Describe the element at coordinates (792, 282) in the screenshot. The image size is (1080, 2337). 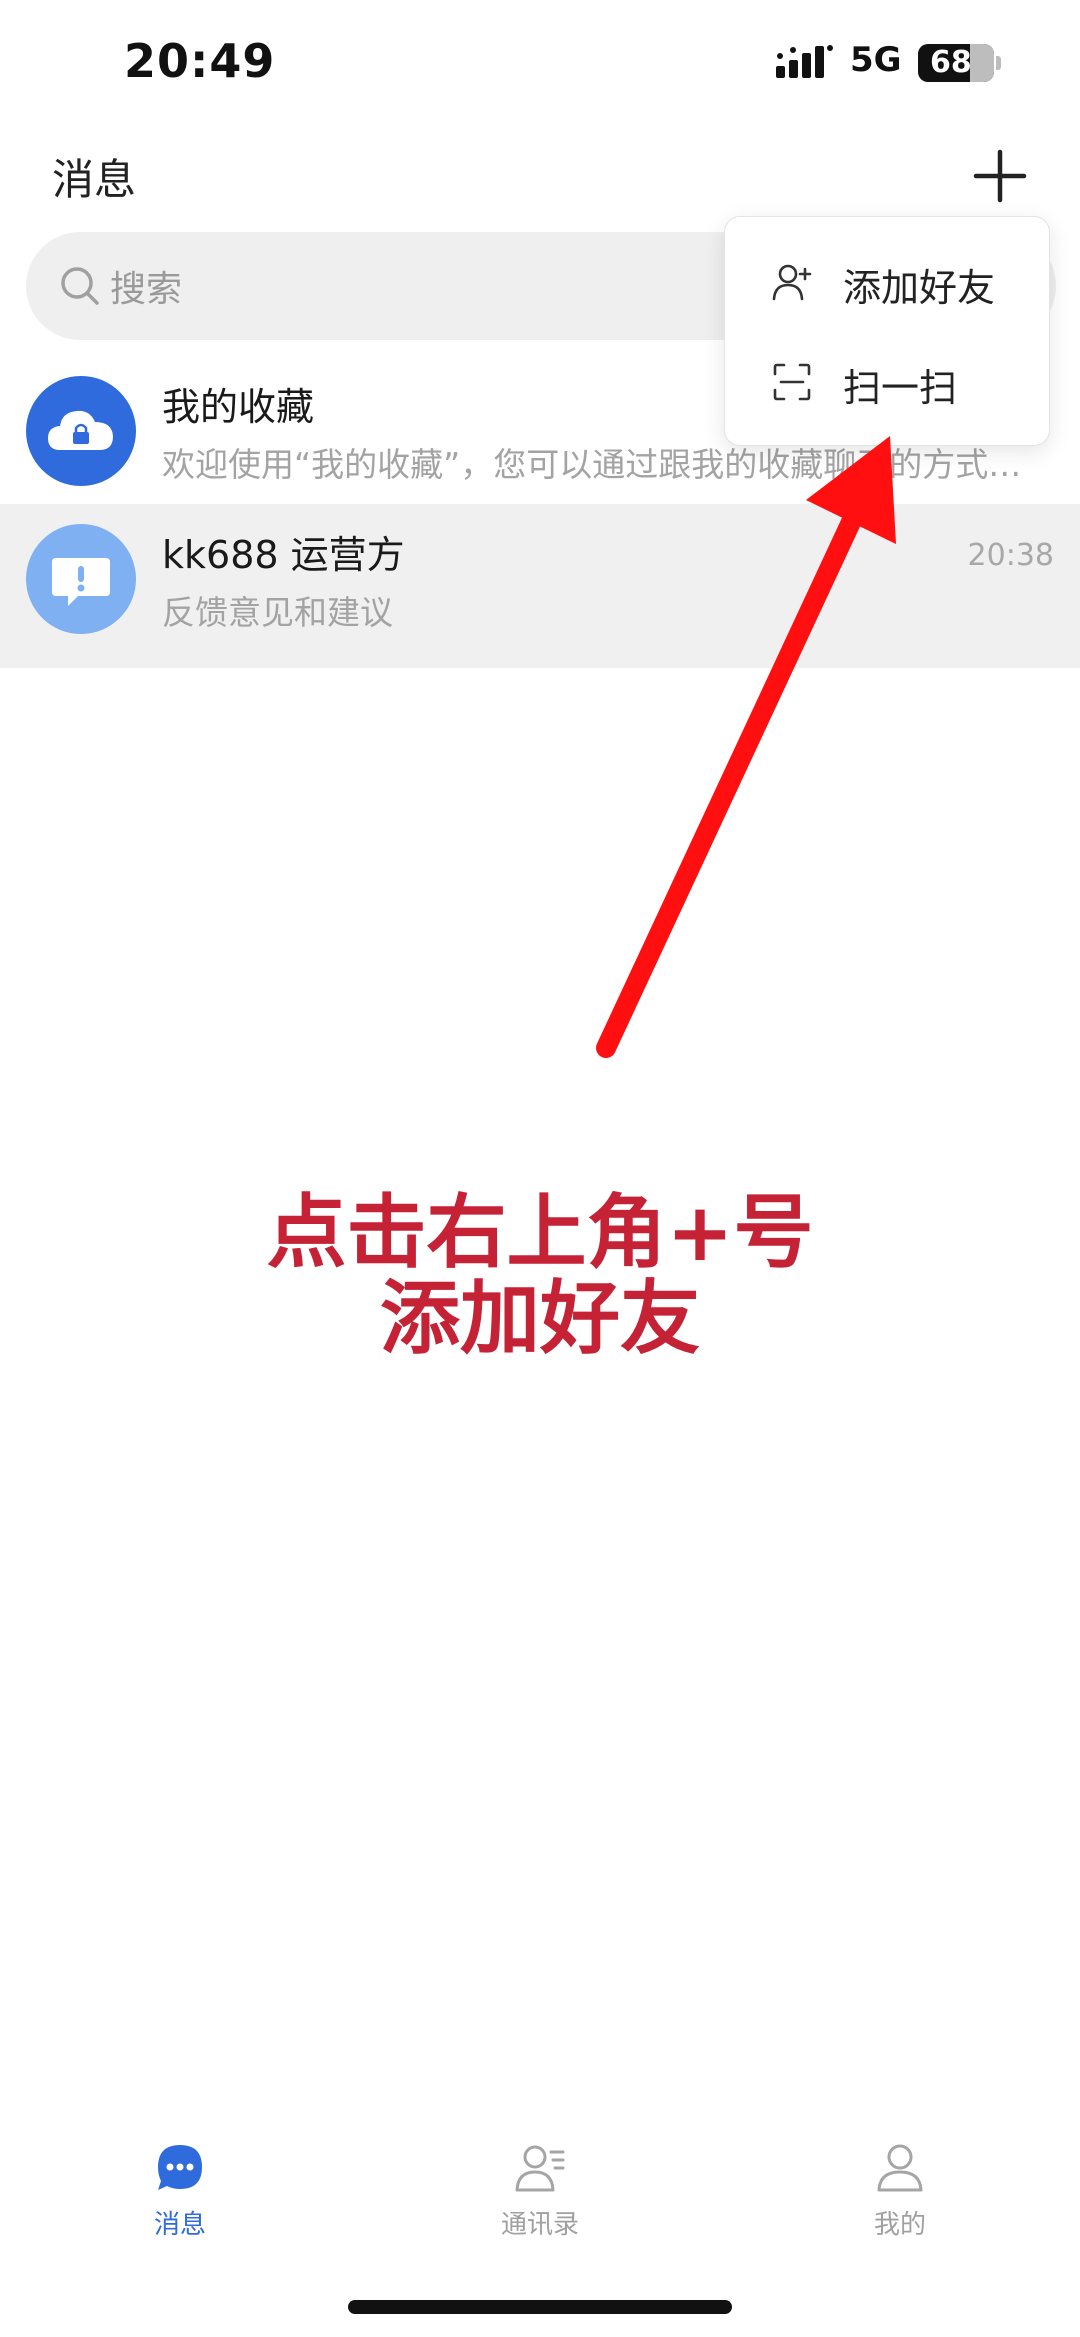
I see `add-friend-icon` at that location.